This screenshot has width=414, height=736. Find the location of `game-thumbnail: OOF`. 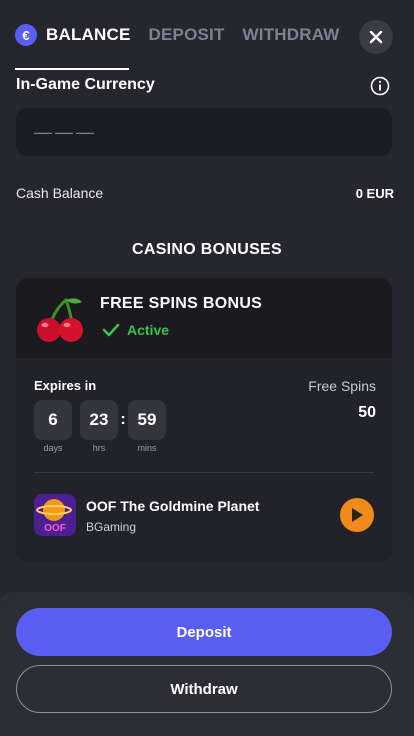

game-thumbnail: OOF is located at coordinates (55, 515).